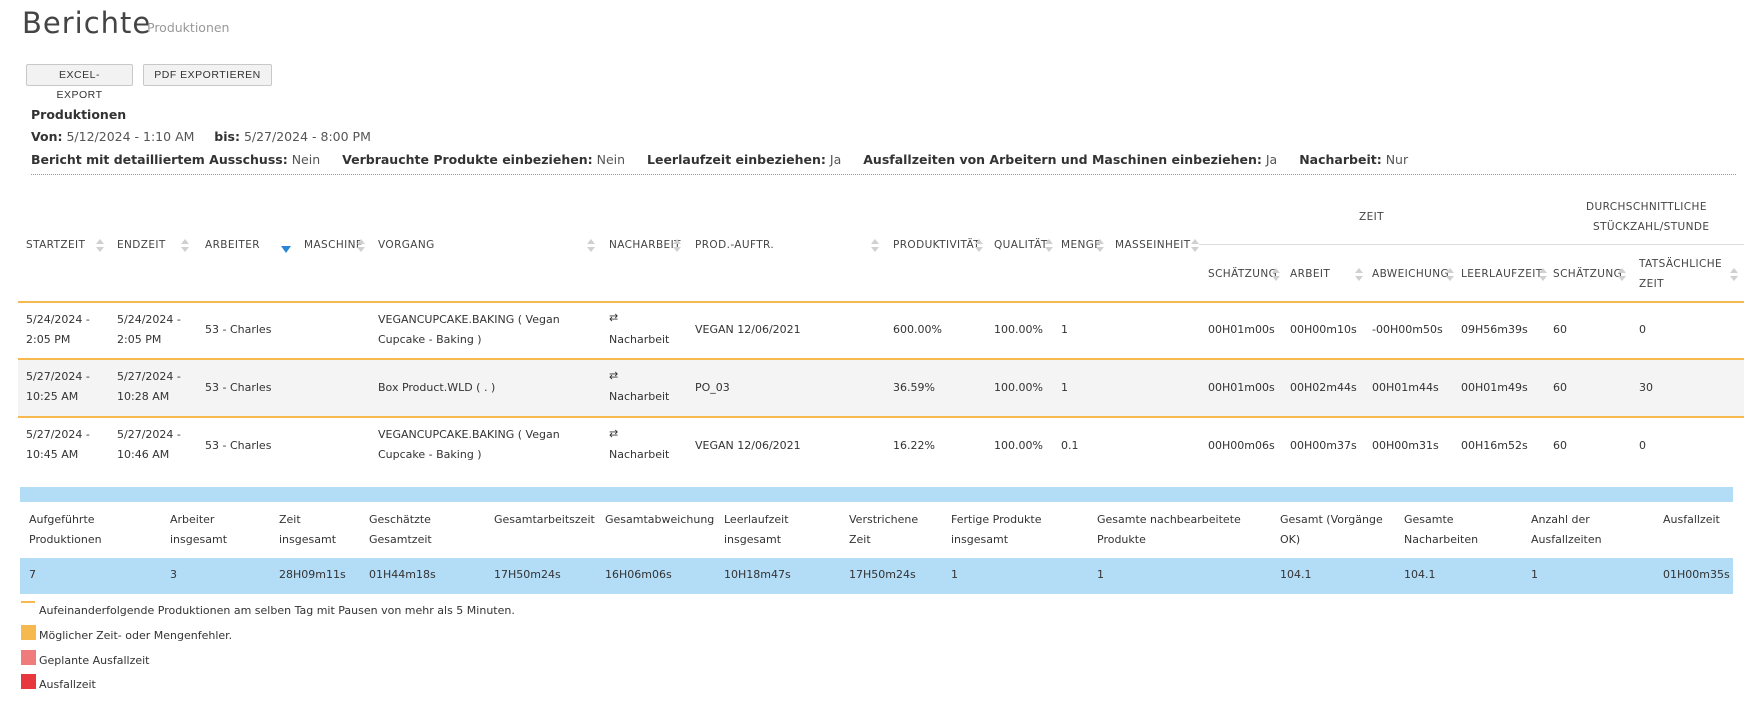 This screenshot has height=702, width=1759. I want to click on cell-schaetzung: 00H00m06s, so click(1241, 445).